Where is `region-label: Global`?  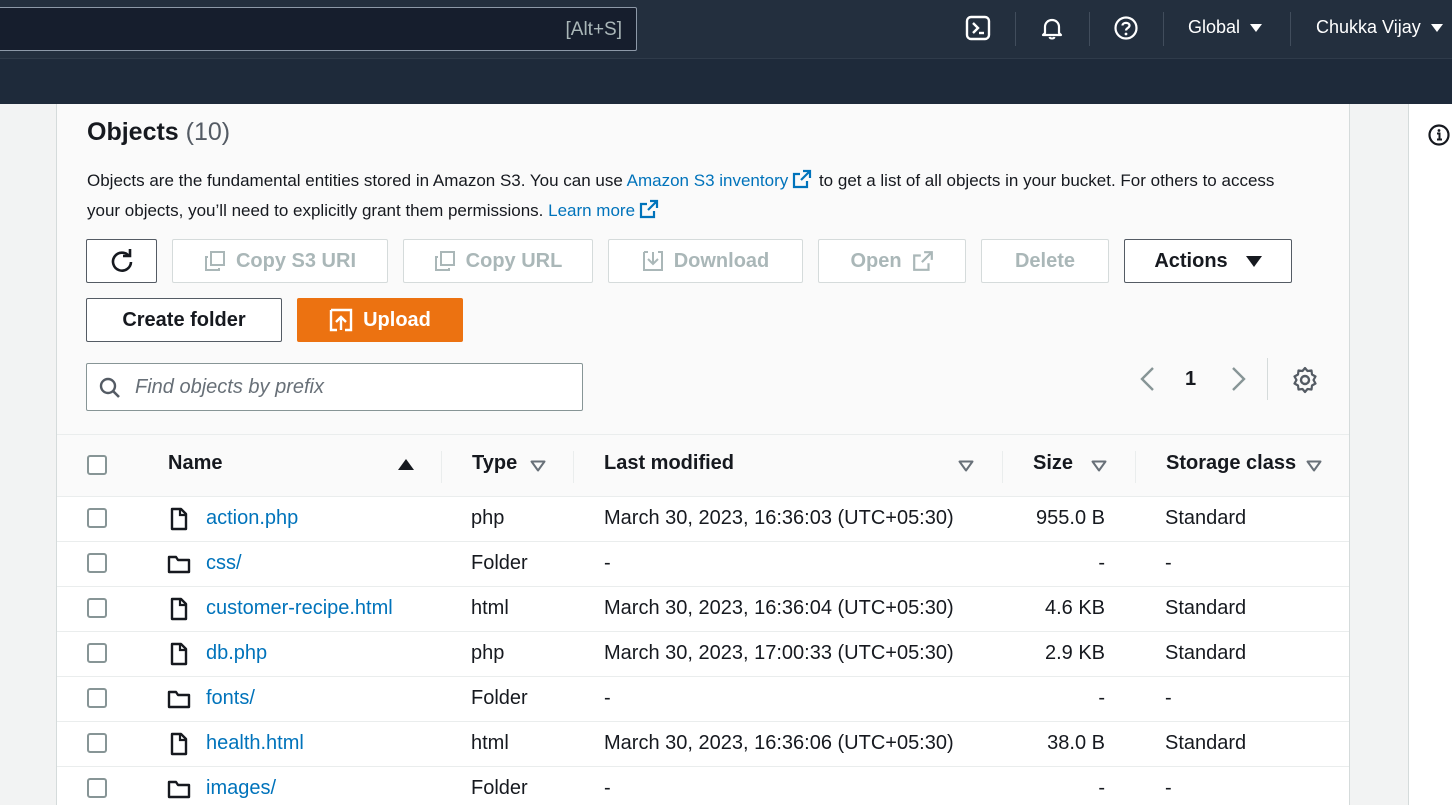 region-label: Global is located at coordinates (1214, 27).